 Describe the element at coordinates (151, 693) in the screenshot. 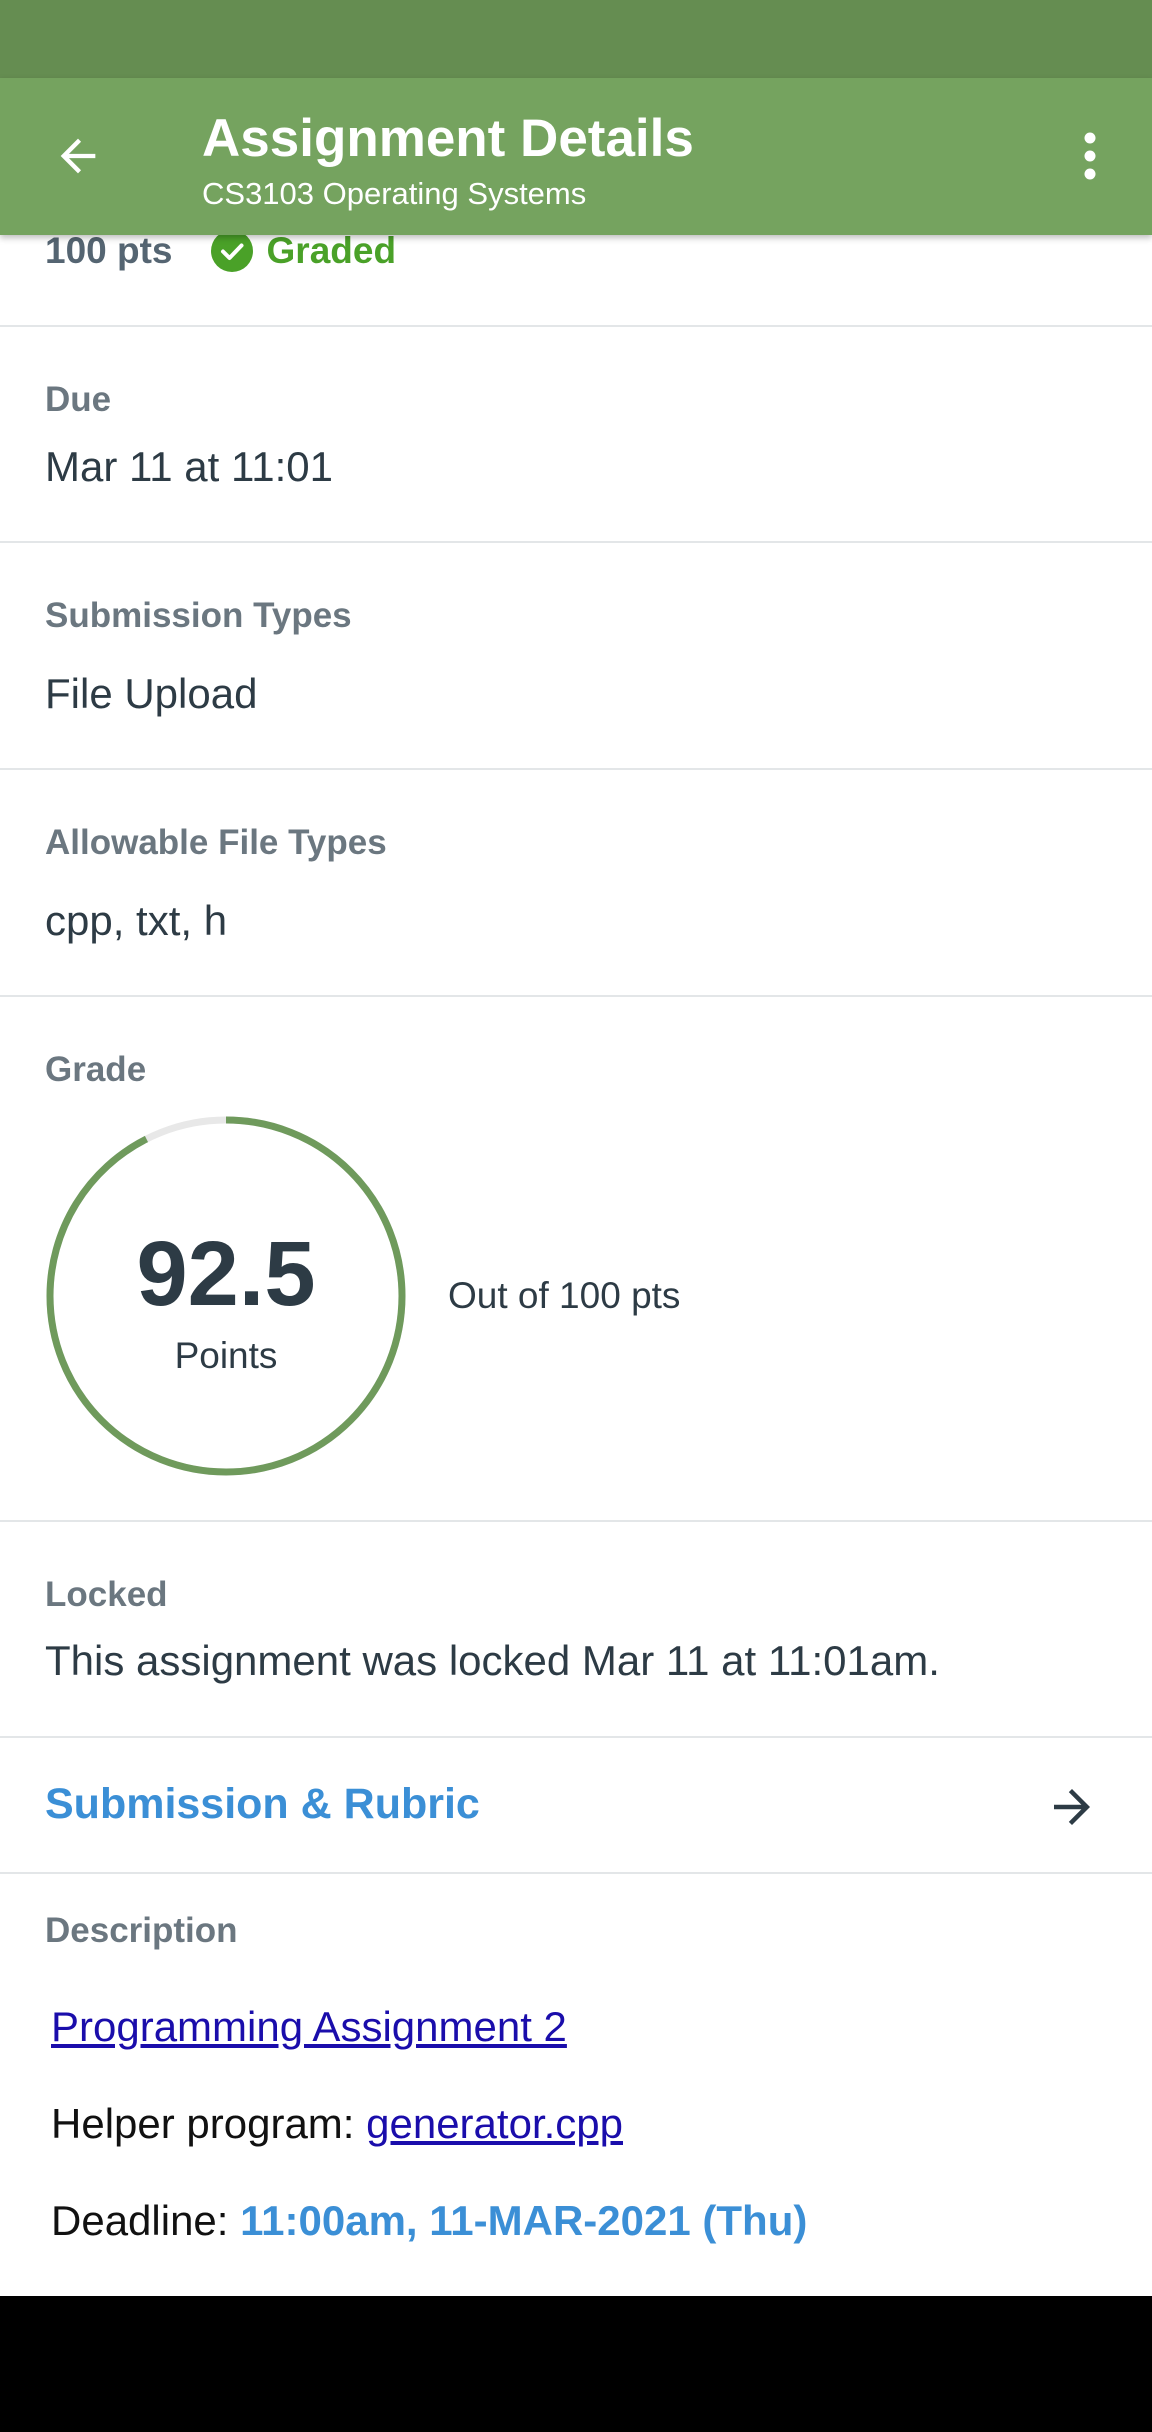

I see `submission-types-value: File Upload` at that location.